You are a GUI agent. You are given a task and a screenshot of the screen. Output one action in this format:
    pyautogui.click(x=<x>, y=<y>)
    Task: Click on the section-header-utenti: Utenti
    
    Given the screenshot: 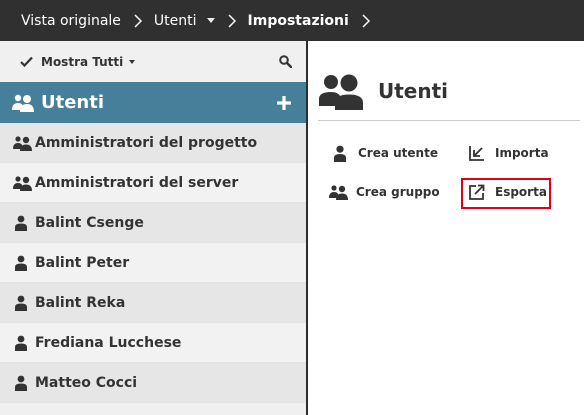 What is the action you would take?
    pyautogui.click(x=153, y=102)
    